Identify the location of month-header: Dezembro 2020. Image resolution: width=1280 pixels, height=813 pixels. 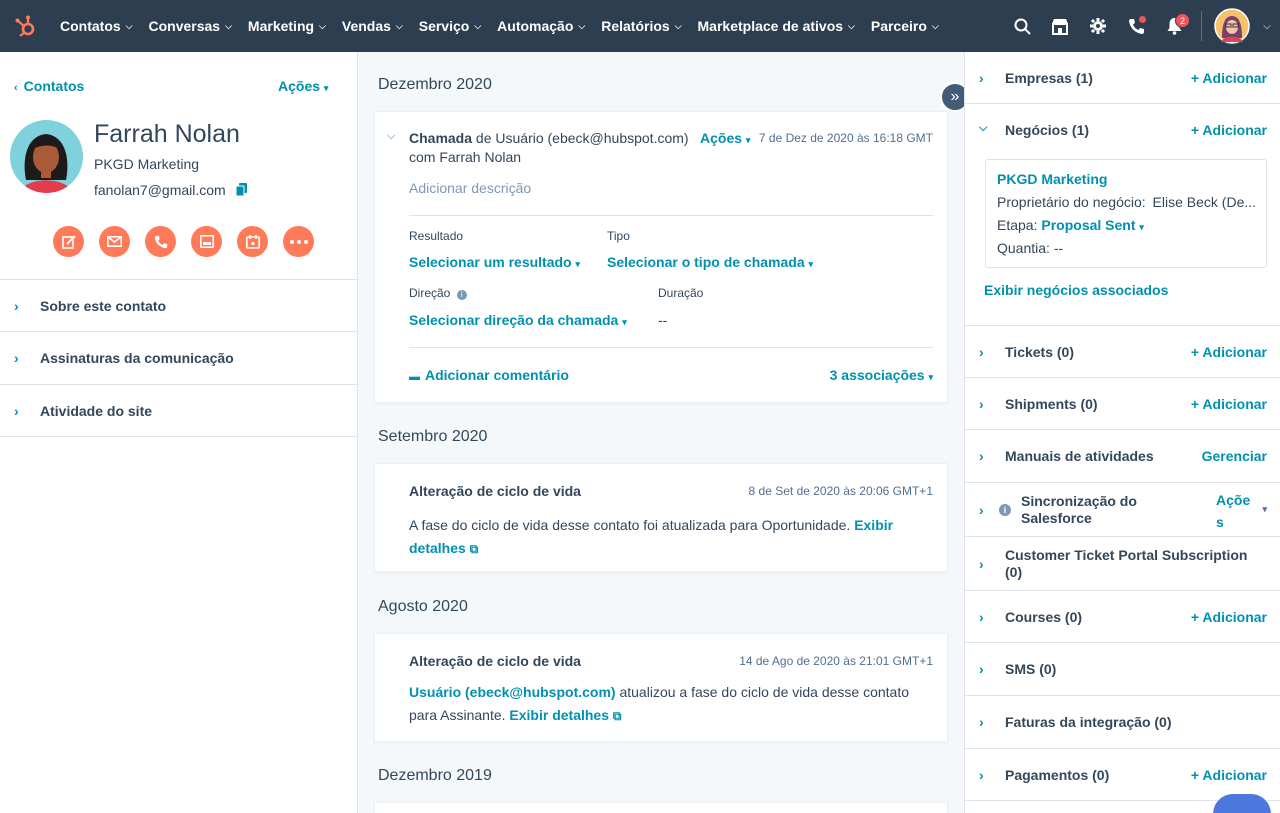
(435, 84).